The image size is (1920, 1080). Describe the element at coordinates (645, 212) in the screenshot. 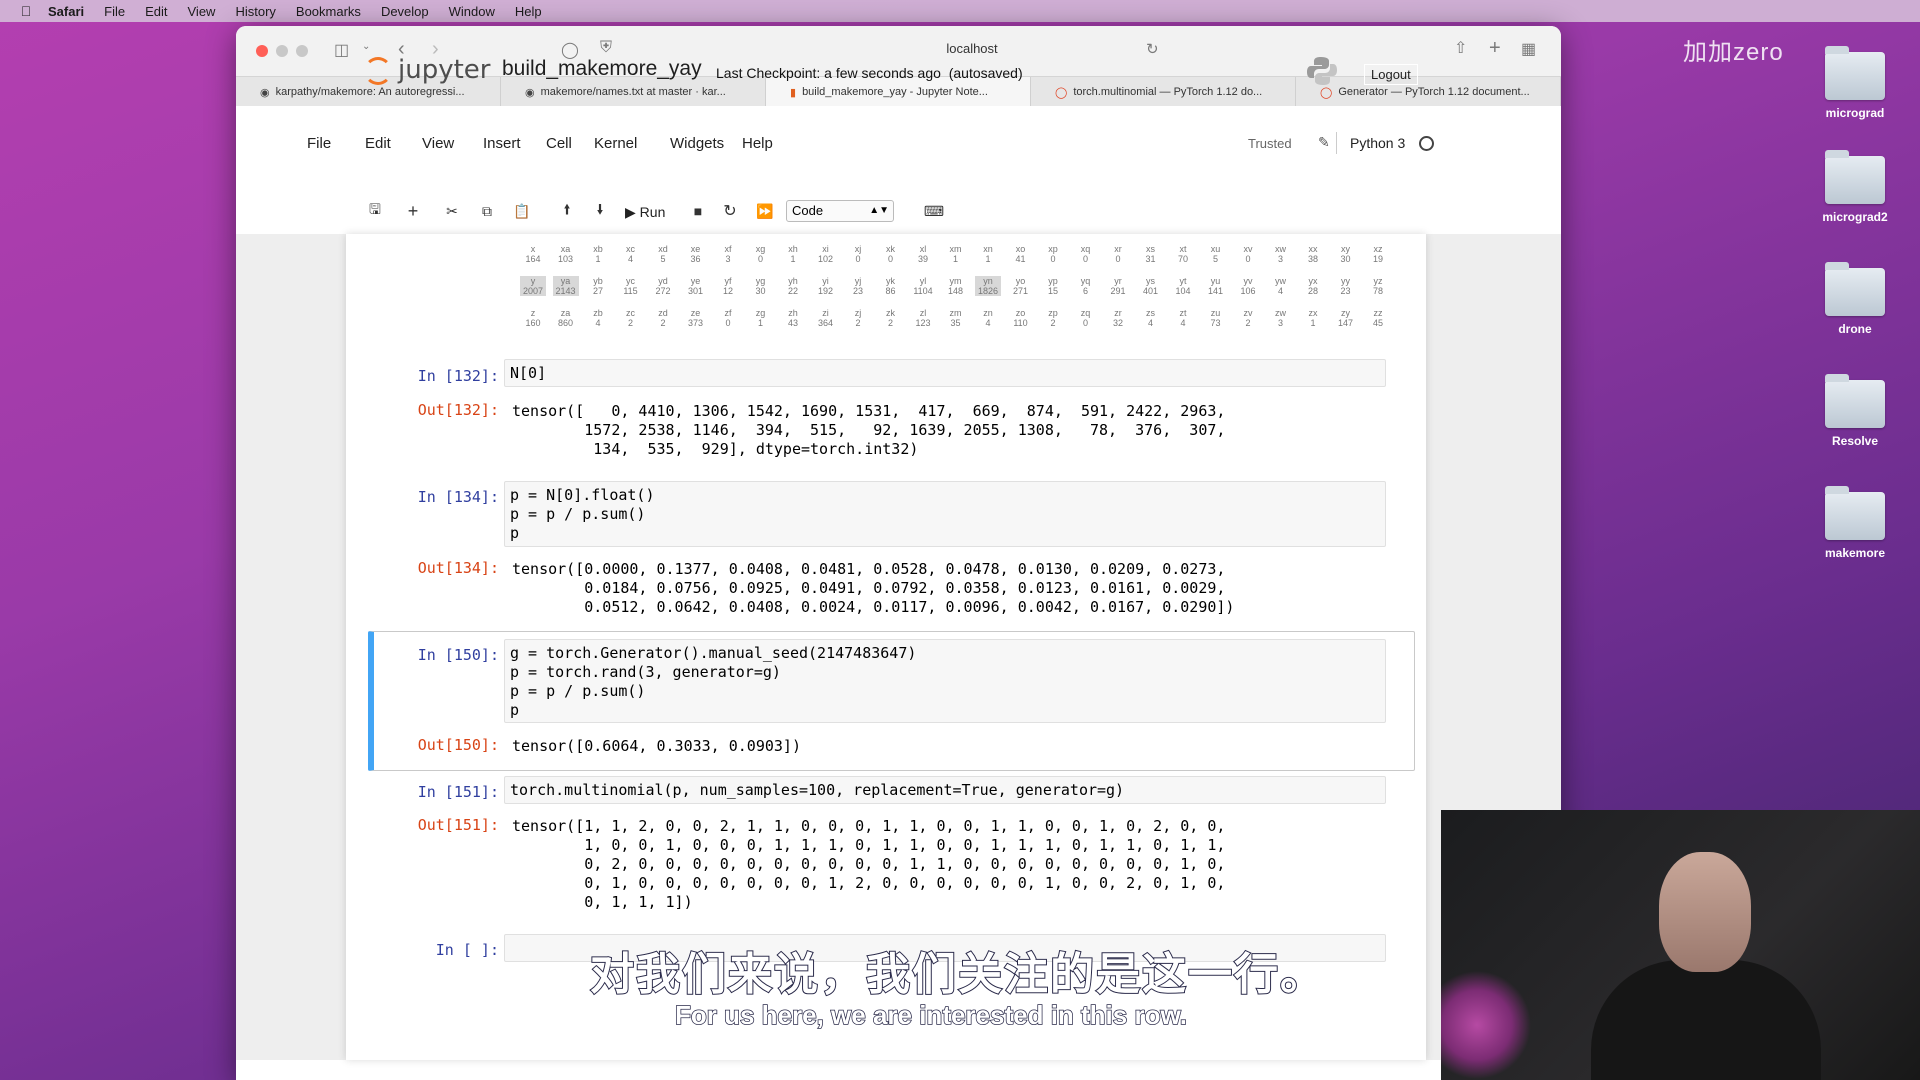

I see `run-button: ▶ Run` at that location.